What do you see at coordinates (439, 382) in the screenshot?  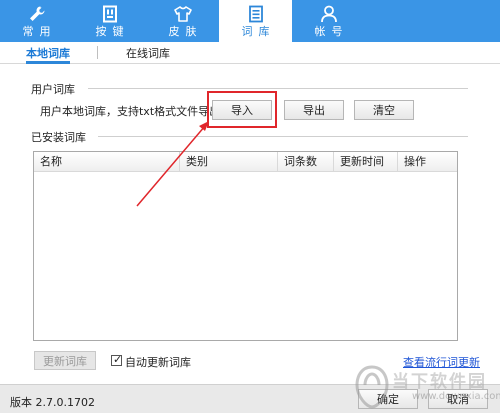 I see `watermark-text: 当下软件园` at bounding box center [439, 382].